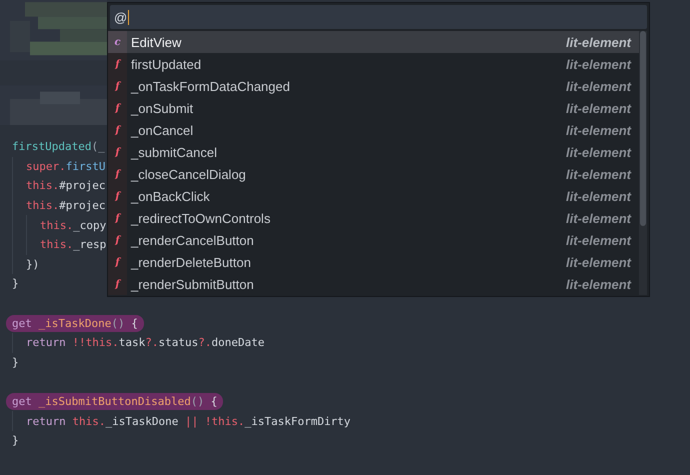 The height and width of the screenshot is (475, 690). What do you see at coordinates (174, 152) in the screenshot?
I see `symbol-name: _submitCancel` at bounding box center [174, 152].